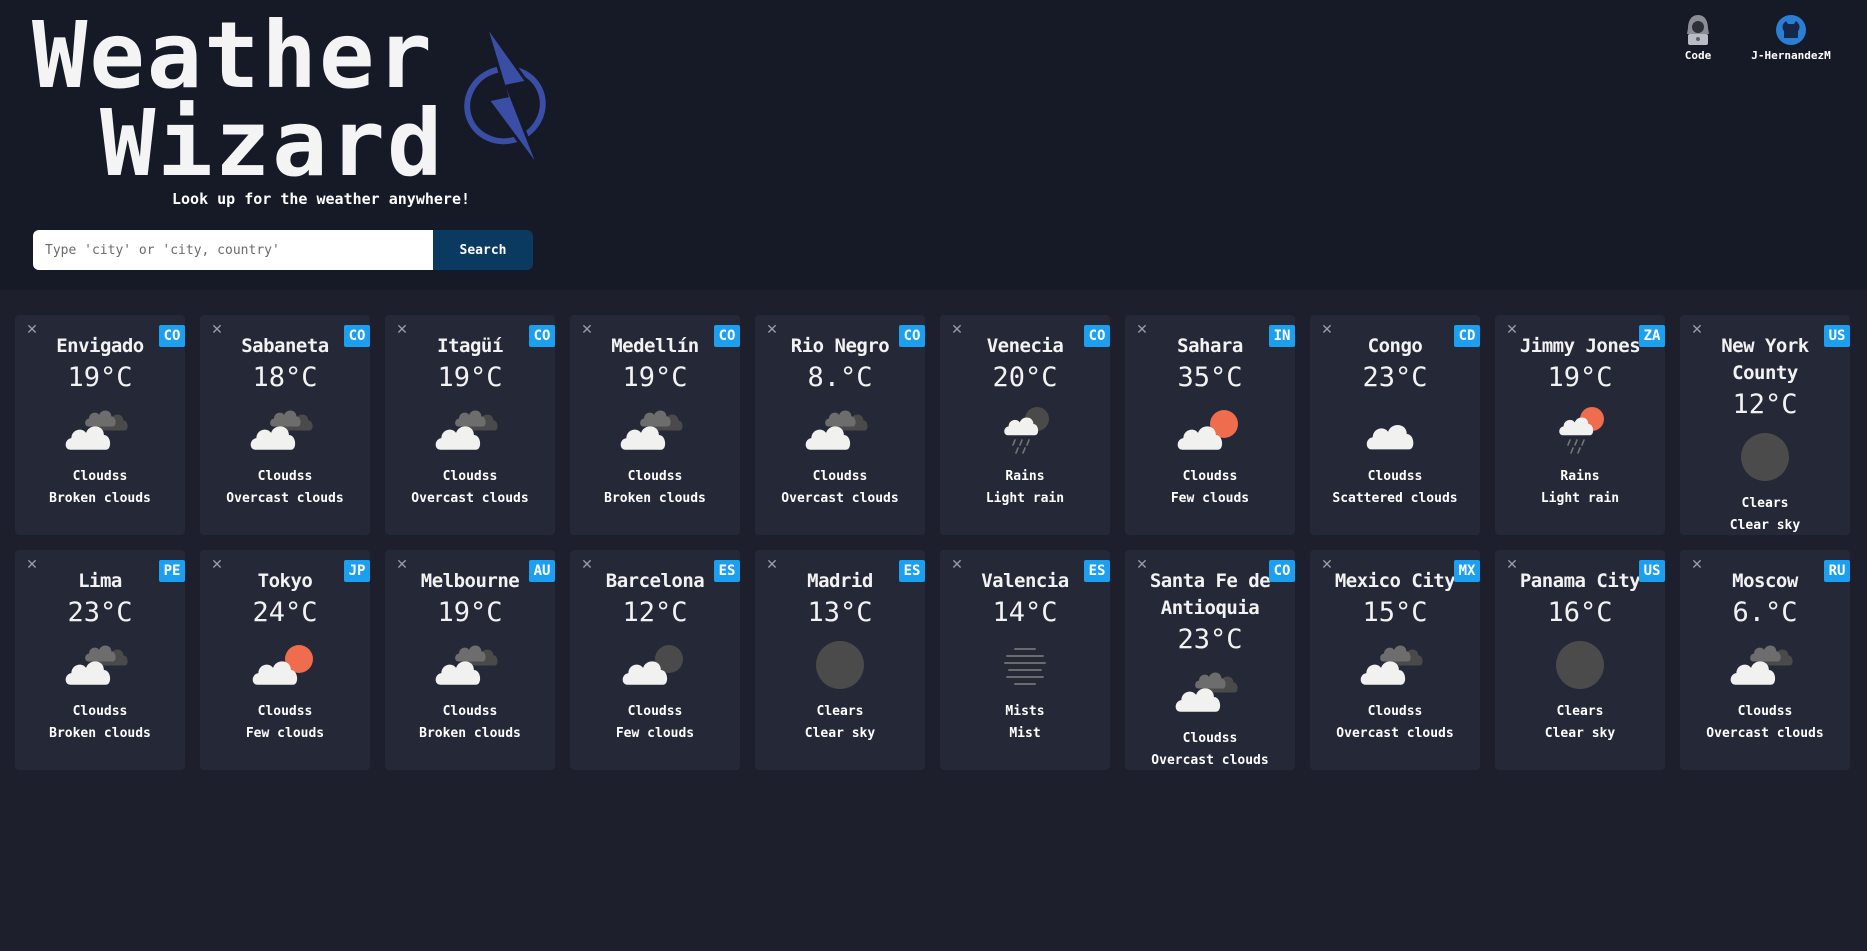 The width and height of the screenshot is (1867, 951). Describe the element at coordinates (655, 346) in the screenshot. I see `city-name: Medellín` at that location.